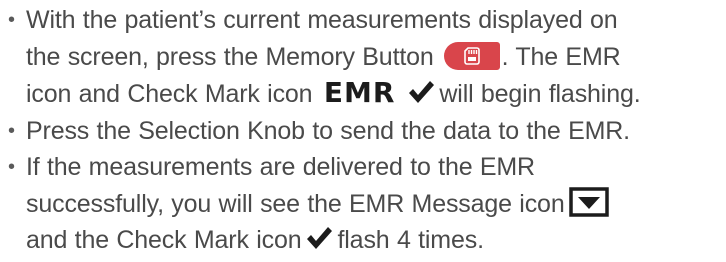 Image resolution: width=726 pixels, height=262 pixels. What do you see at coordinates (471, 55) in the screenshot?
I see `memory-button-icon` at bounding box center [471, 55].